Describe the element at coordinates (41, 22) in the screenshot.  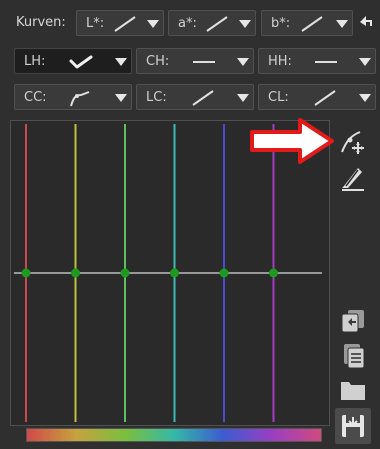
I see `curves-label: Kurven:` at that location.